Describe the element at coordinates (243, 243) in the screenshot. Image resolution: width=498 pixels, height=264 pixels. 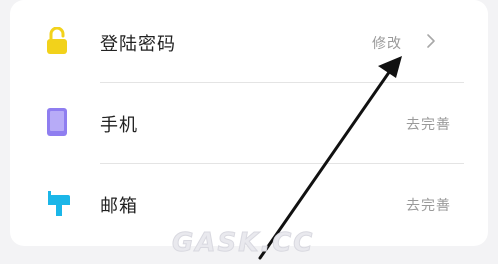
I see `watermark-logo: GASK.CC` at that location.